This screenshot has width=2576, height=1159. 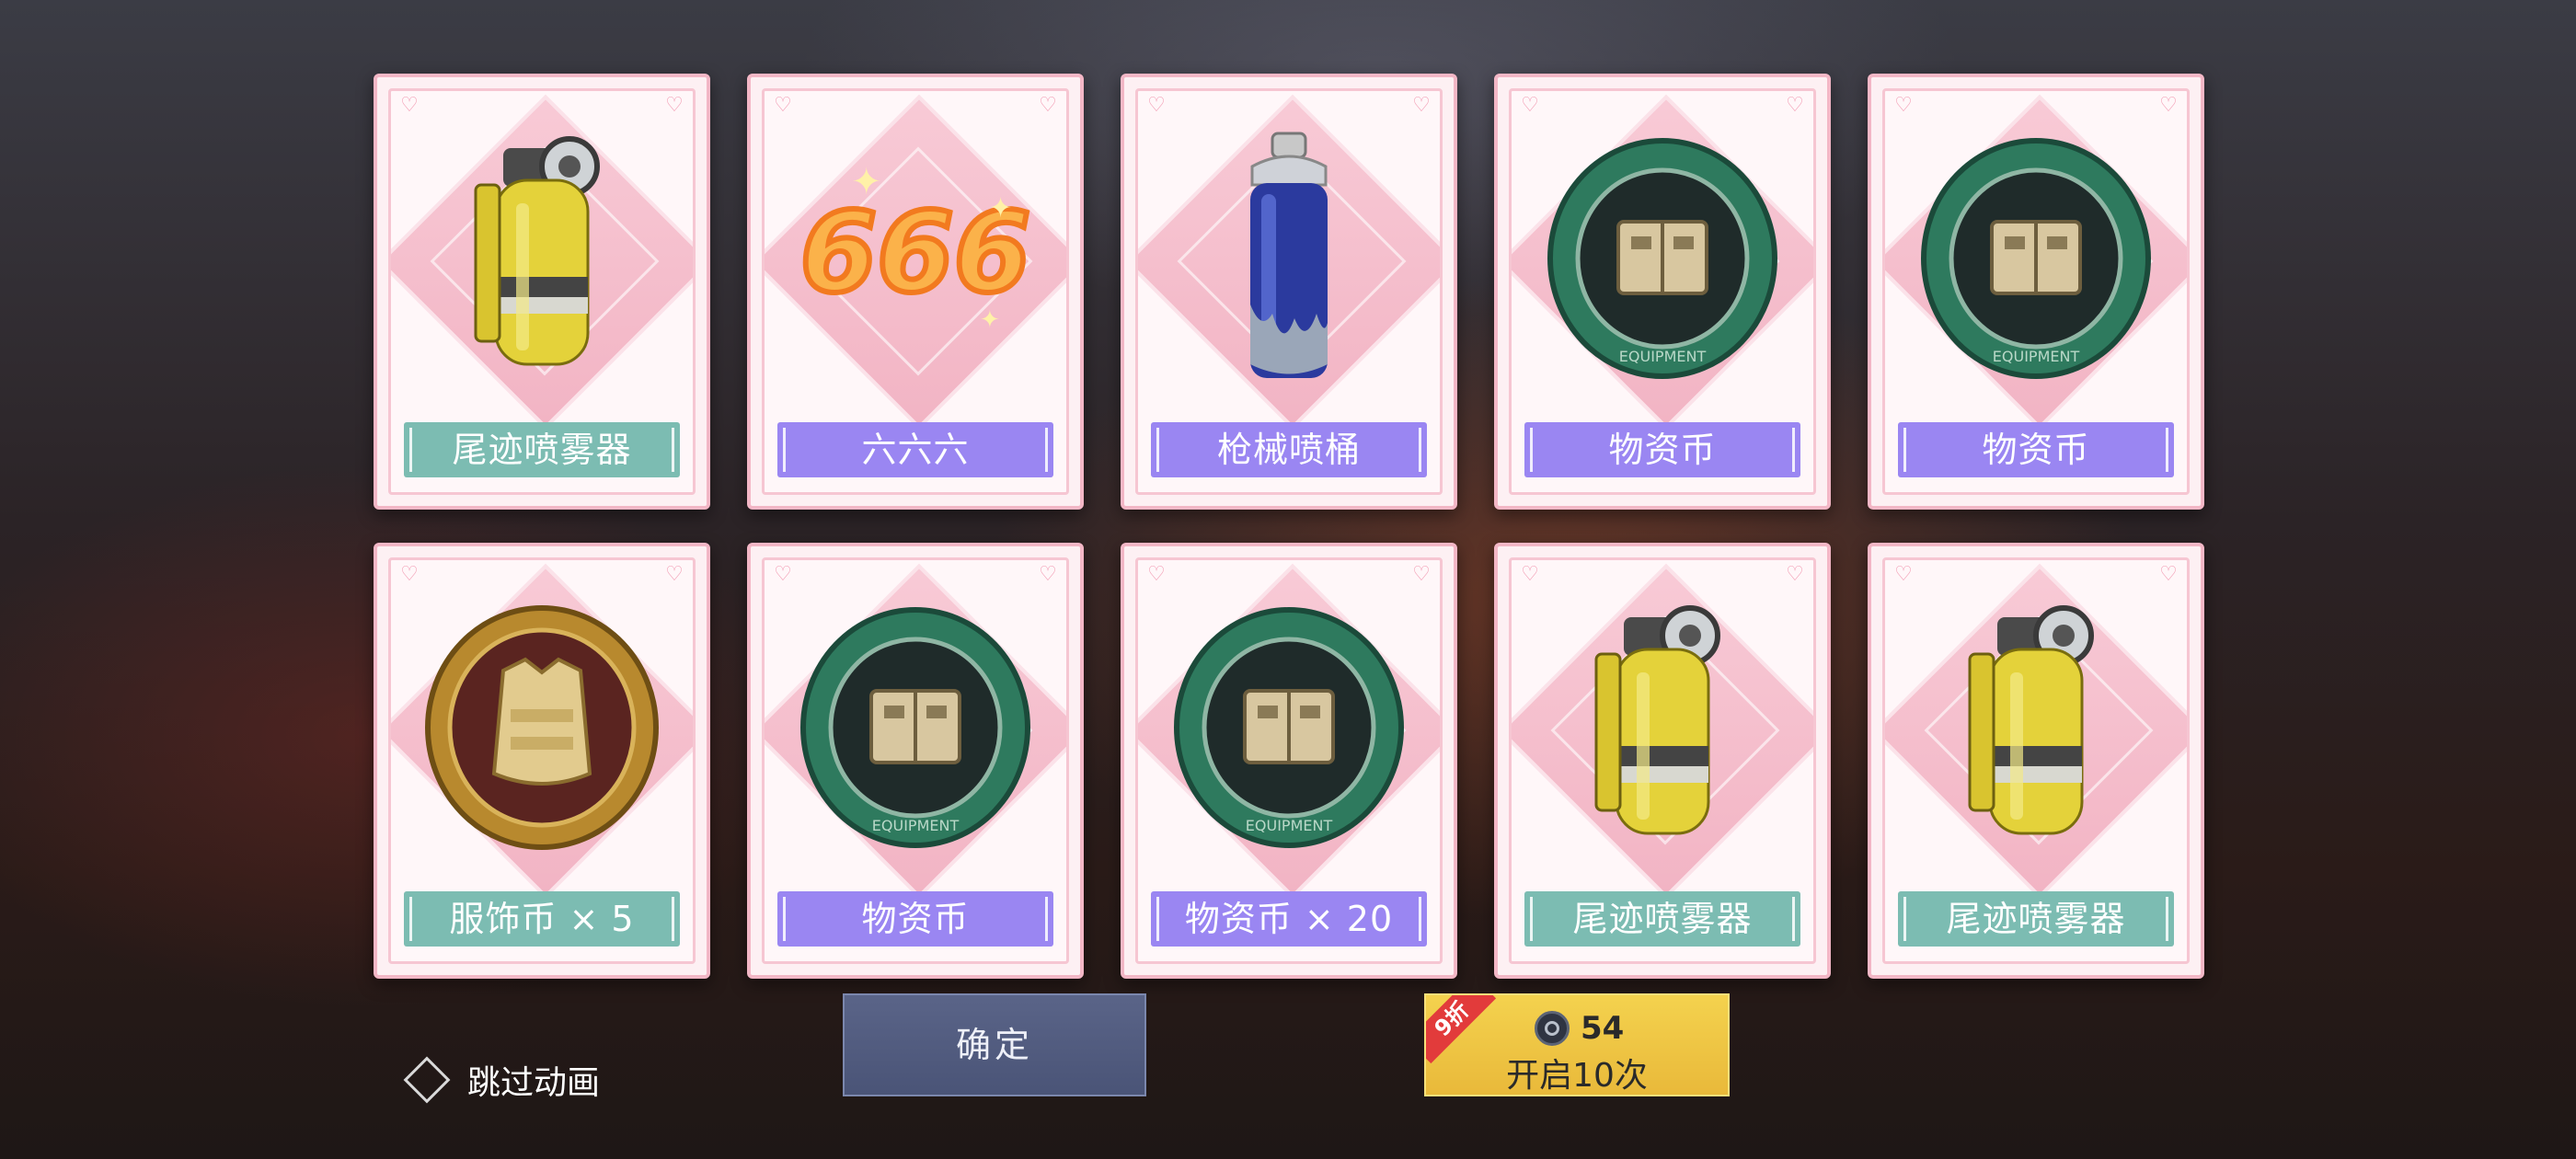 I want to click on reward-card-5: ♡ ♡ EQUIPMENT 物资币, so click(x=2036, y=292).